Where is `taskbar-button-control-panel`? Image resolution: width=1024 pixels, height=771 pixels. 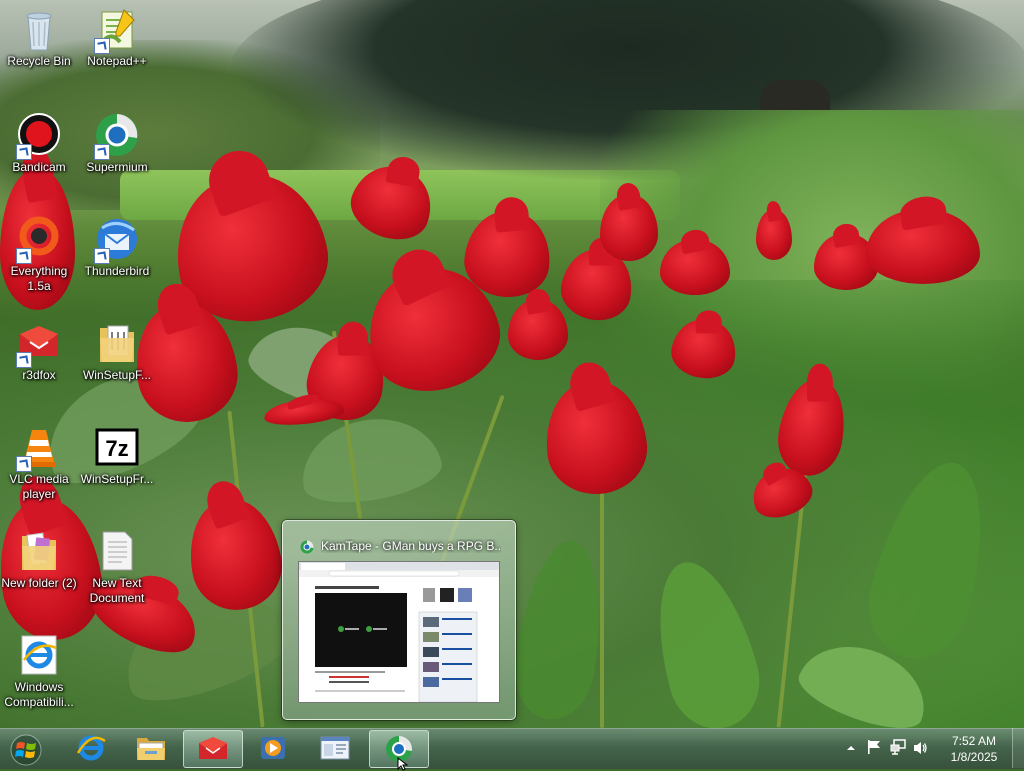 taskbar-button-control-panel is located at coordinates (335, 748).